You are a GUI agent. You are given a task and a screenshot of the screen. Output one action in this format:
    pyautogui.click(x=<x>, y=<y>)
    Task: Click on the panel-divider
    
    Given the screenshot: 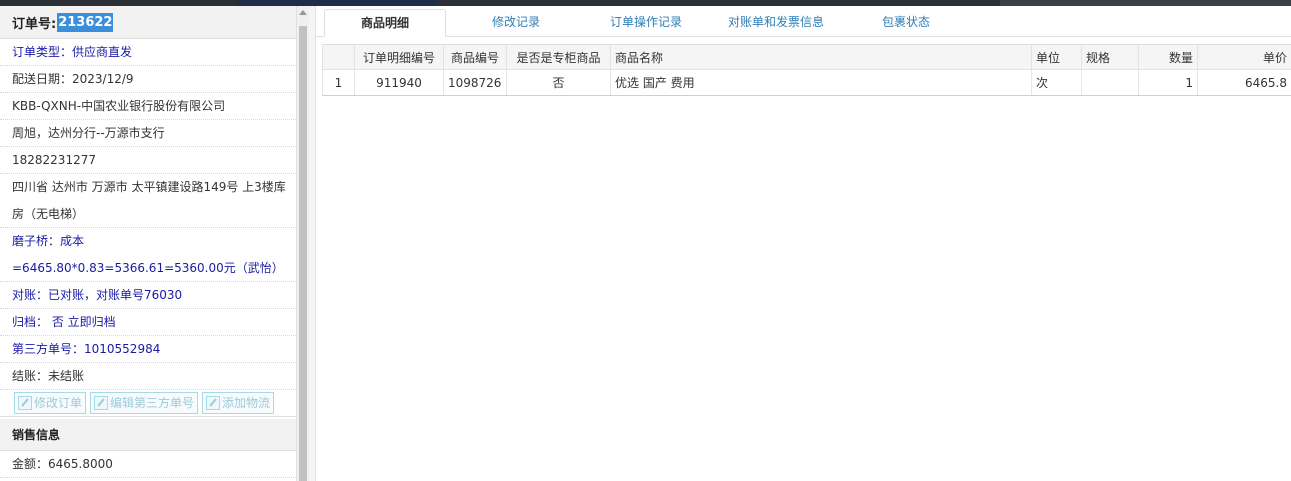 What is the action you would take?
    pyautogui.click(x=312, y=243)
    